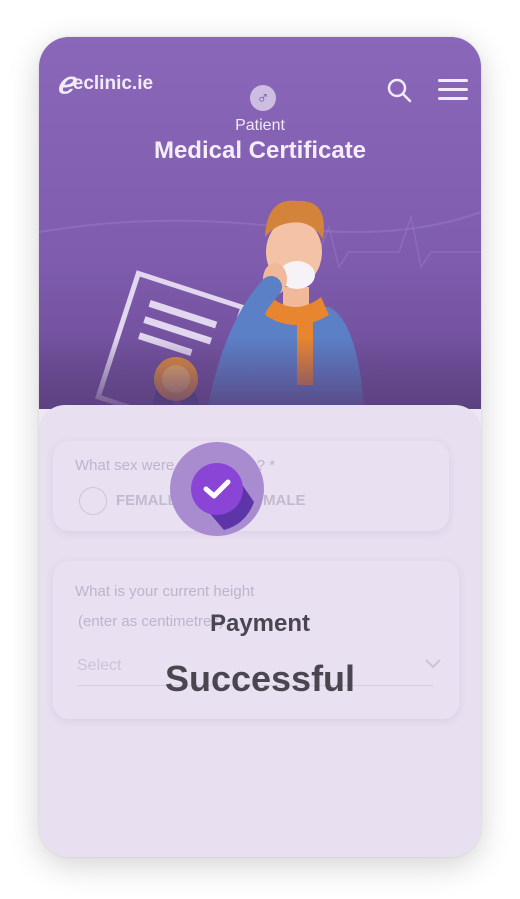 This screenshot has height=899, width=520. Describe the element at coordinates (260, 678) in the screenshot. I see `successful-label: Successful` at that location.